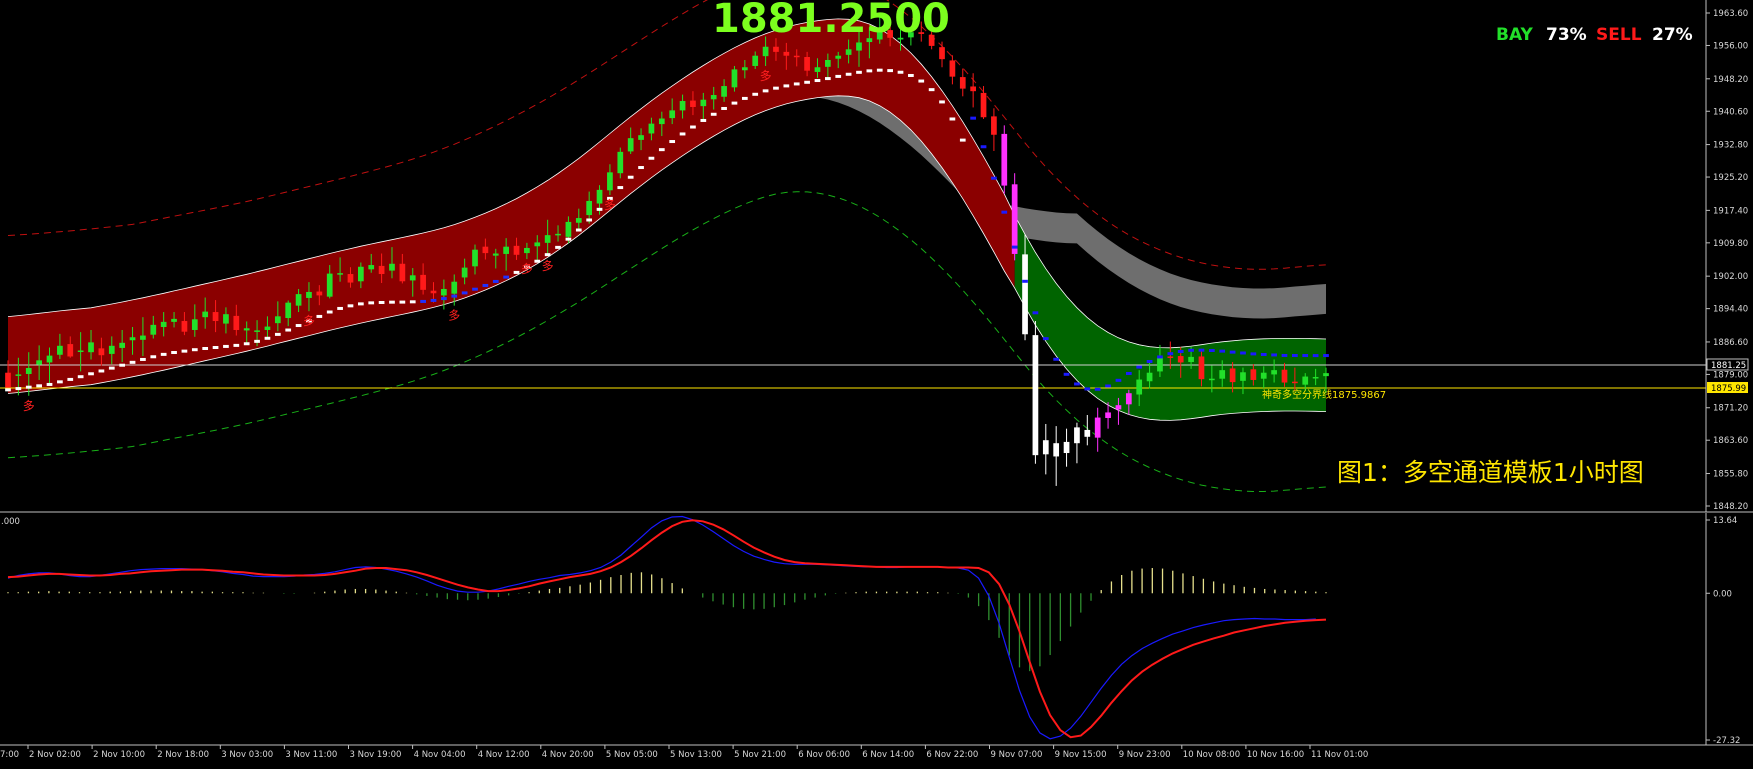  I want to click on time-tick-label: 3 Nov 03:00, so click(247, 755).